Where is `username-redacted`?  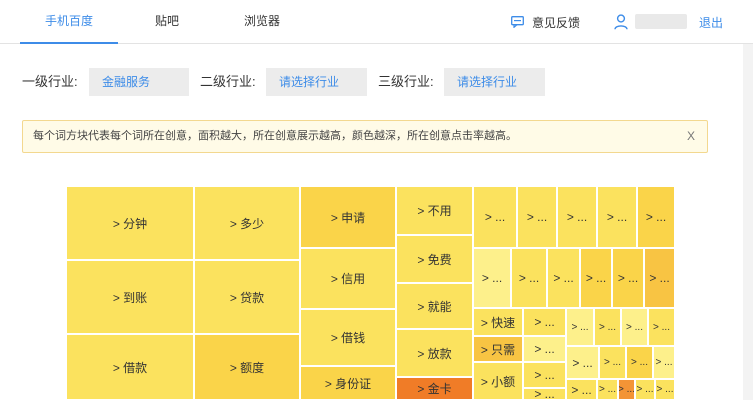 username-redacted is located at coordinates (661, 21).